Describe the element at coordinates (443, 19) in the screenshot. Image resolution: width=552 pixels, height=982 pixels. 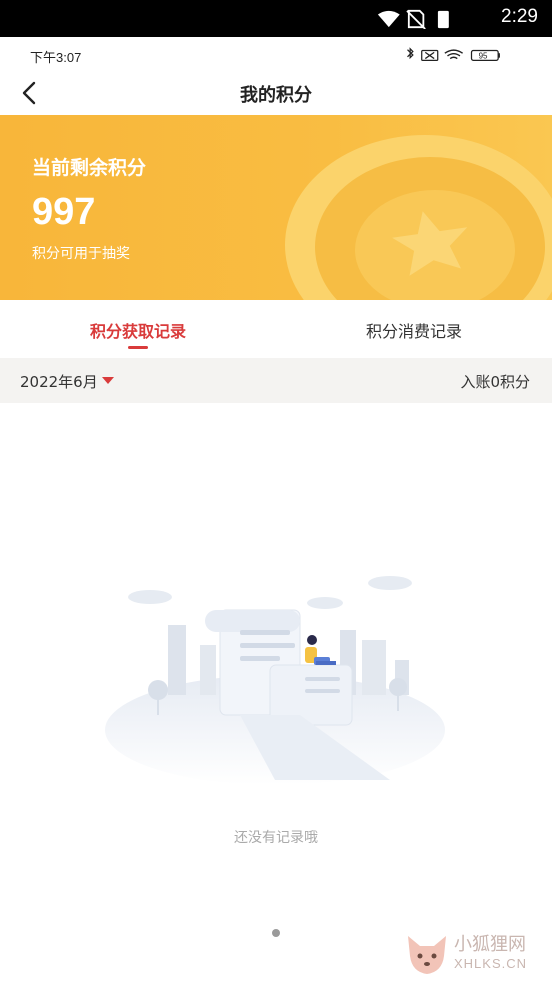
I see `battery-icon` at that location.